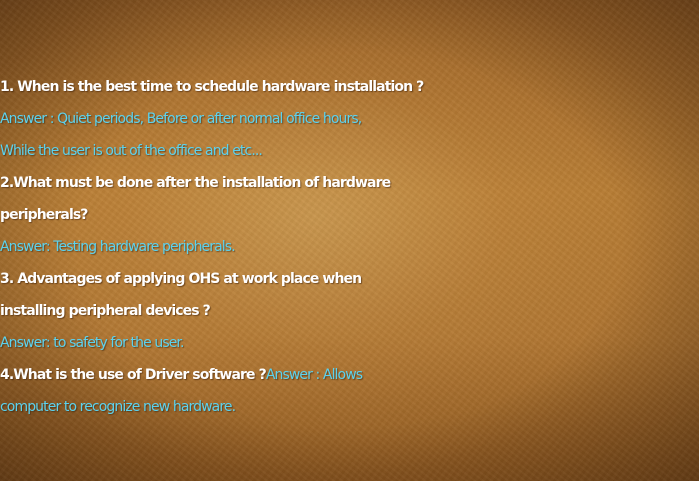 The image size is (699, 481). I want to click on answer-4-line: computer to recognize new hardware., so click(349, 407).